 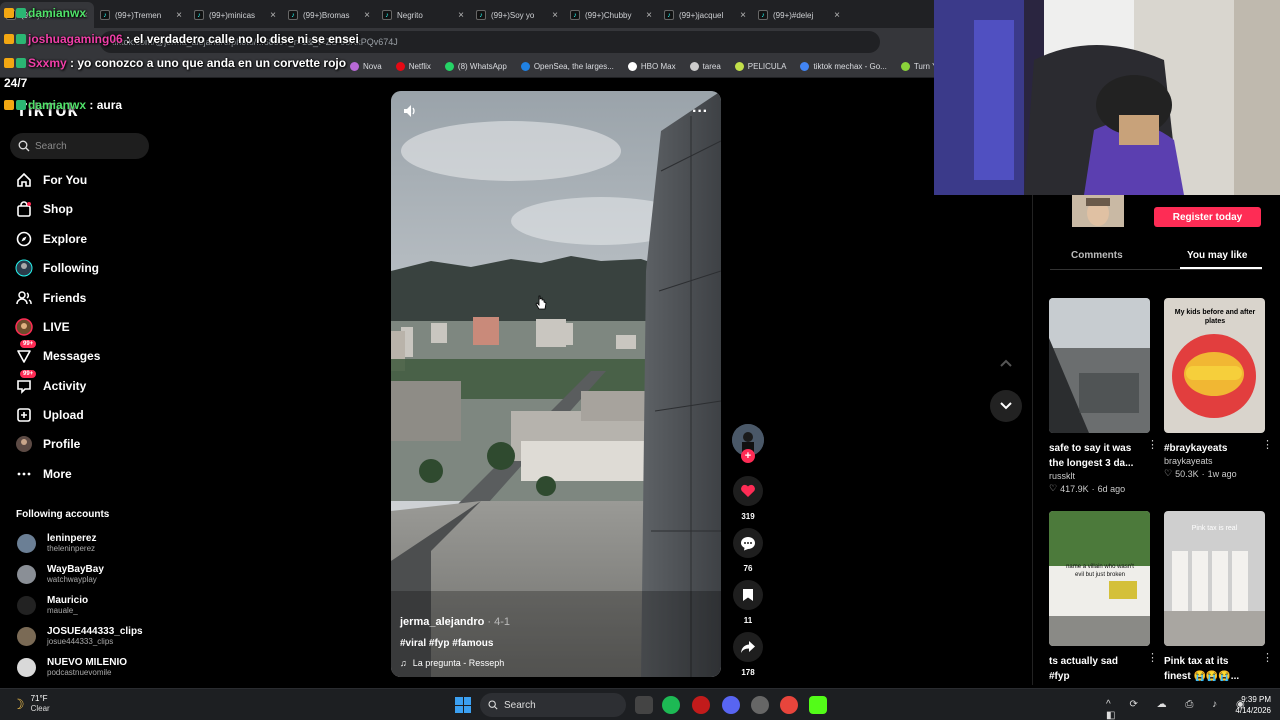 What do you see at coordinates (748, 654) in the screenshot?
I see `share-button: 178` at bounding box center [748, 654].